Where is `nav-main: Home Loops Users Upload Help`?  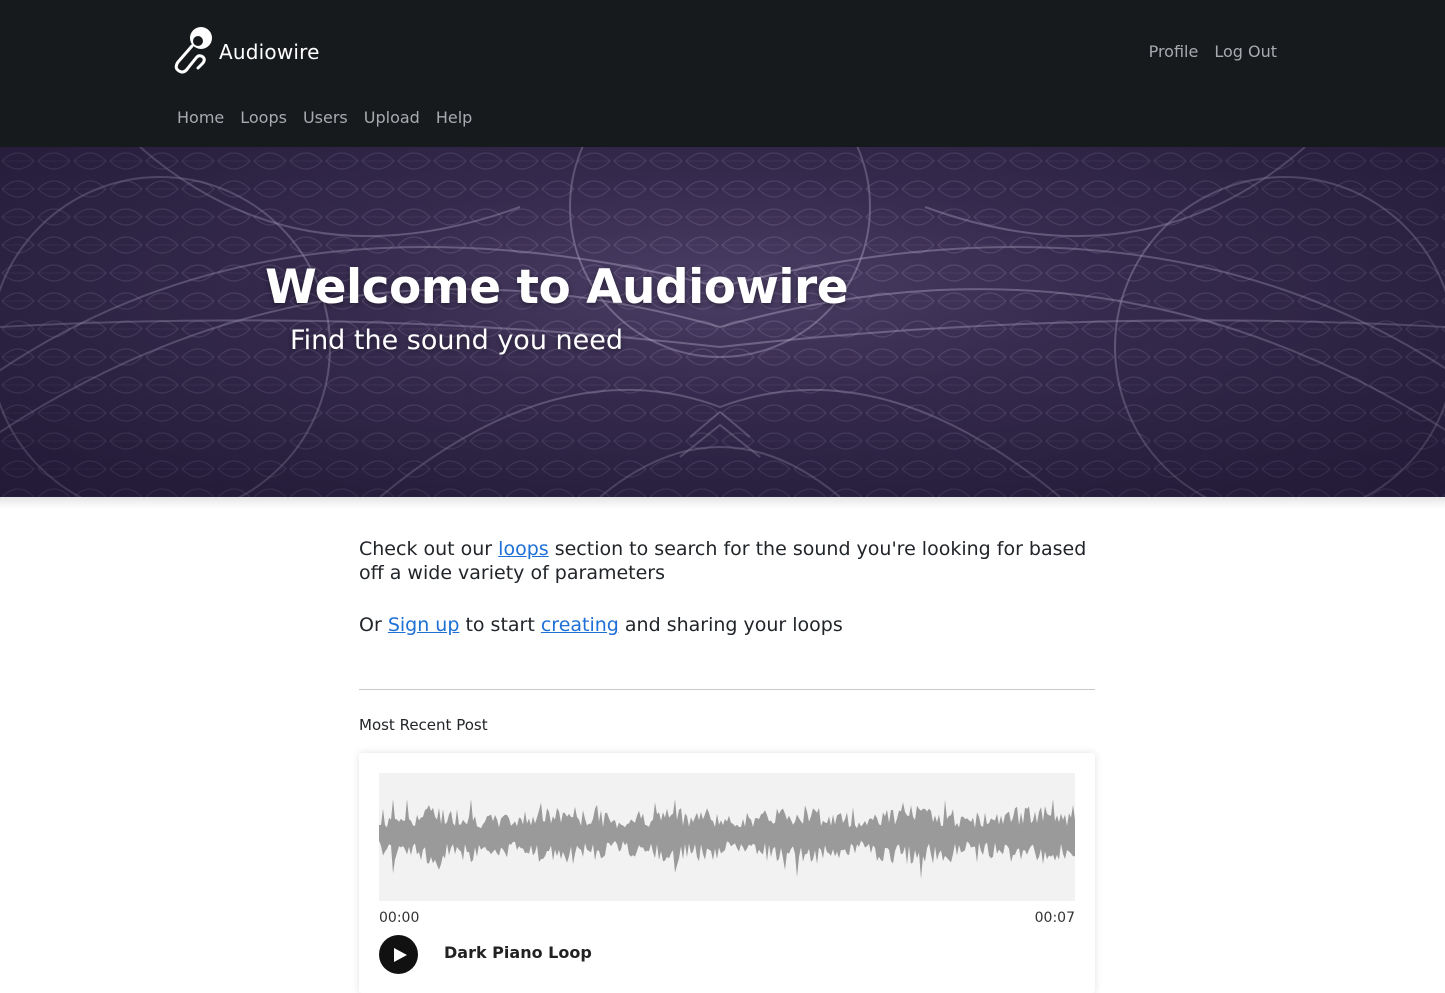 nav-main: Home Loops Users Upload Help is located at coordinates (324, 117).